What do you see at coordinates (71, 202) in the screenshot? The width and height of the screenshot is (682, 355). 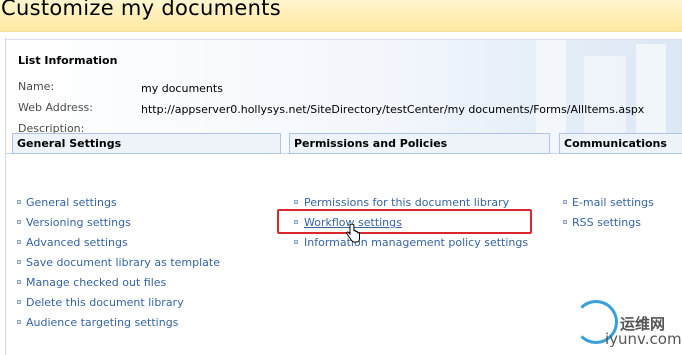 I see `general-settings-link: General settings` at bounding box center [71, 202].